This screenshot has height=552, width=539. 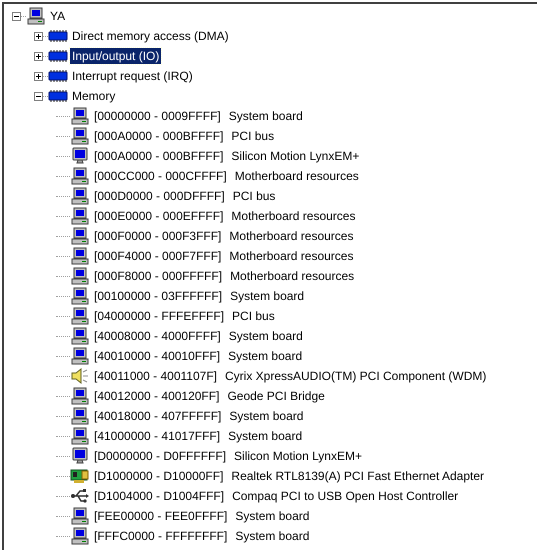 What do you see at coordinates (94, 96) in the screenshot?
I see `tree-item: Memory` at bounding box center [94, 96].